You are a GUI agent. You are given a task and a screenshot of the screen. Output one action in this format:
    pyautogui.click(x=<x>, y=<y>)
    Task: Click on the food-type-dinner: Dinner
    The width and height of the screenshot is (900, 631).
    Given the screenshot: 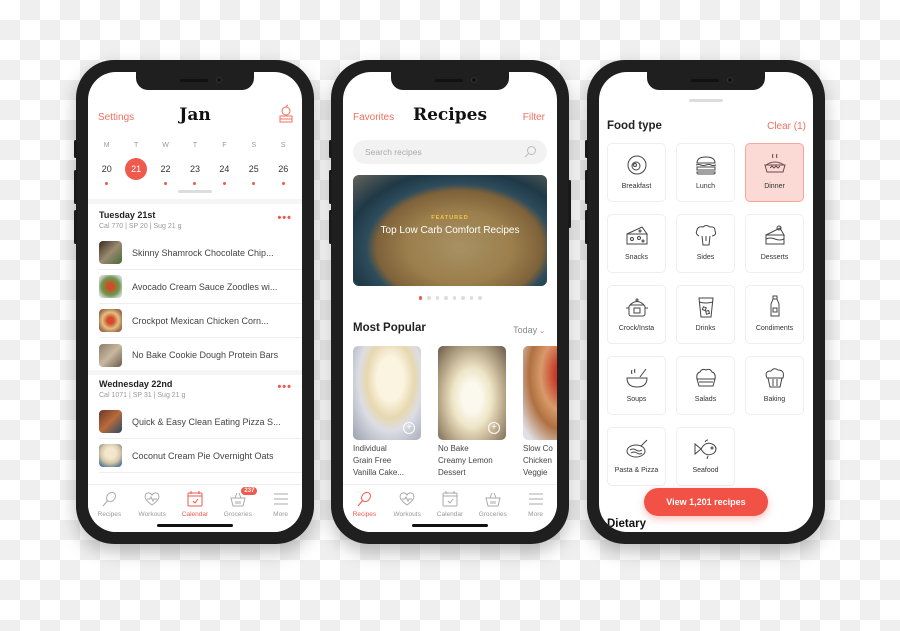 What is the action you would take?
    pyautogui.click(x=774, y=172)
    